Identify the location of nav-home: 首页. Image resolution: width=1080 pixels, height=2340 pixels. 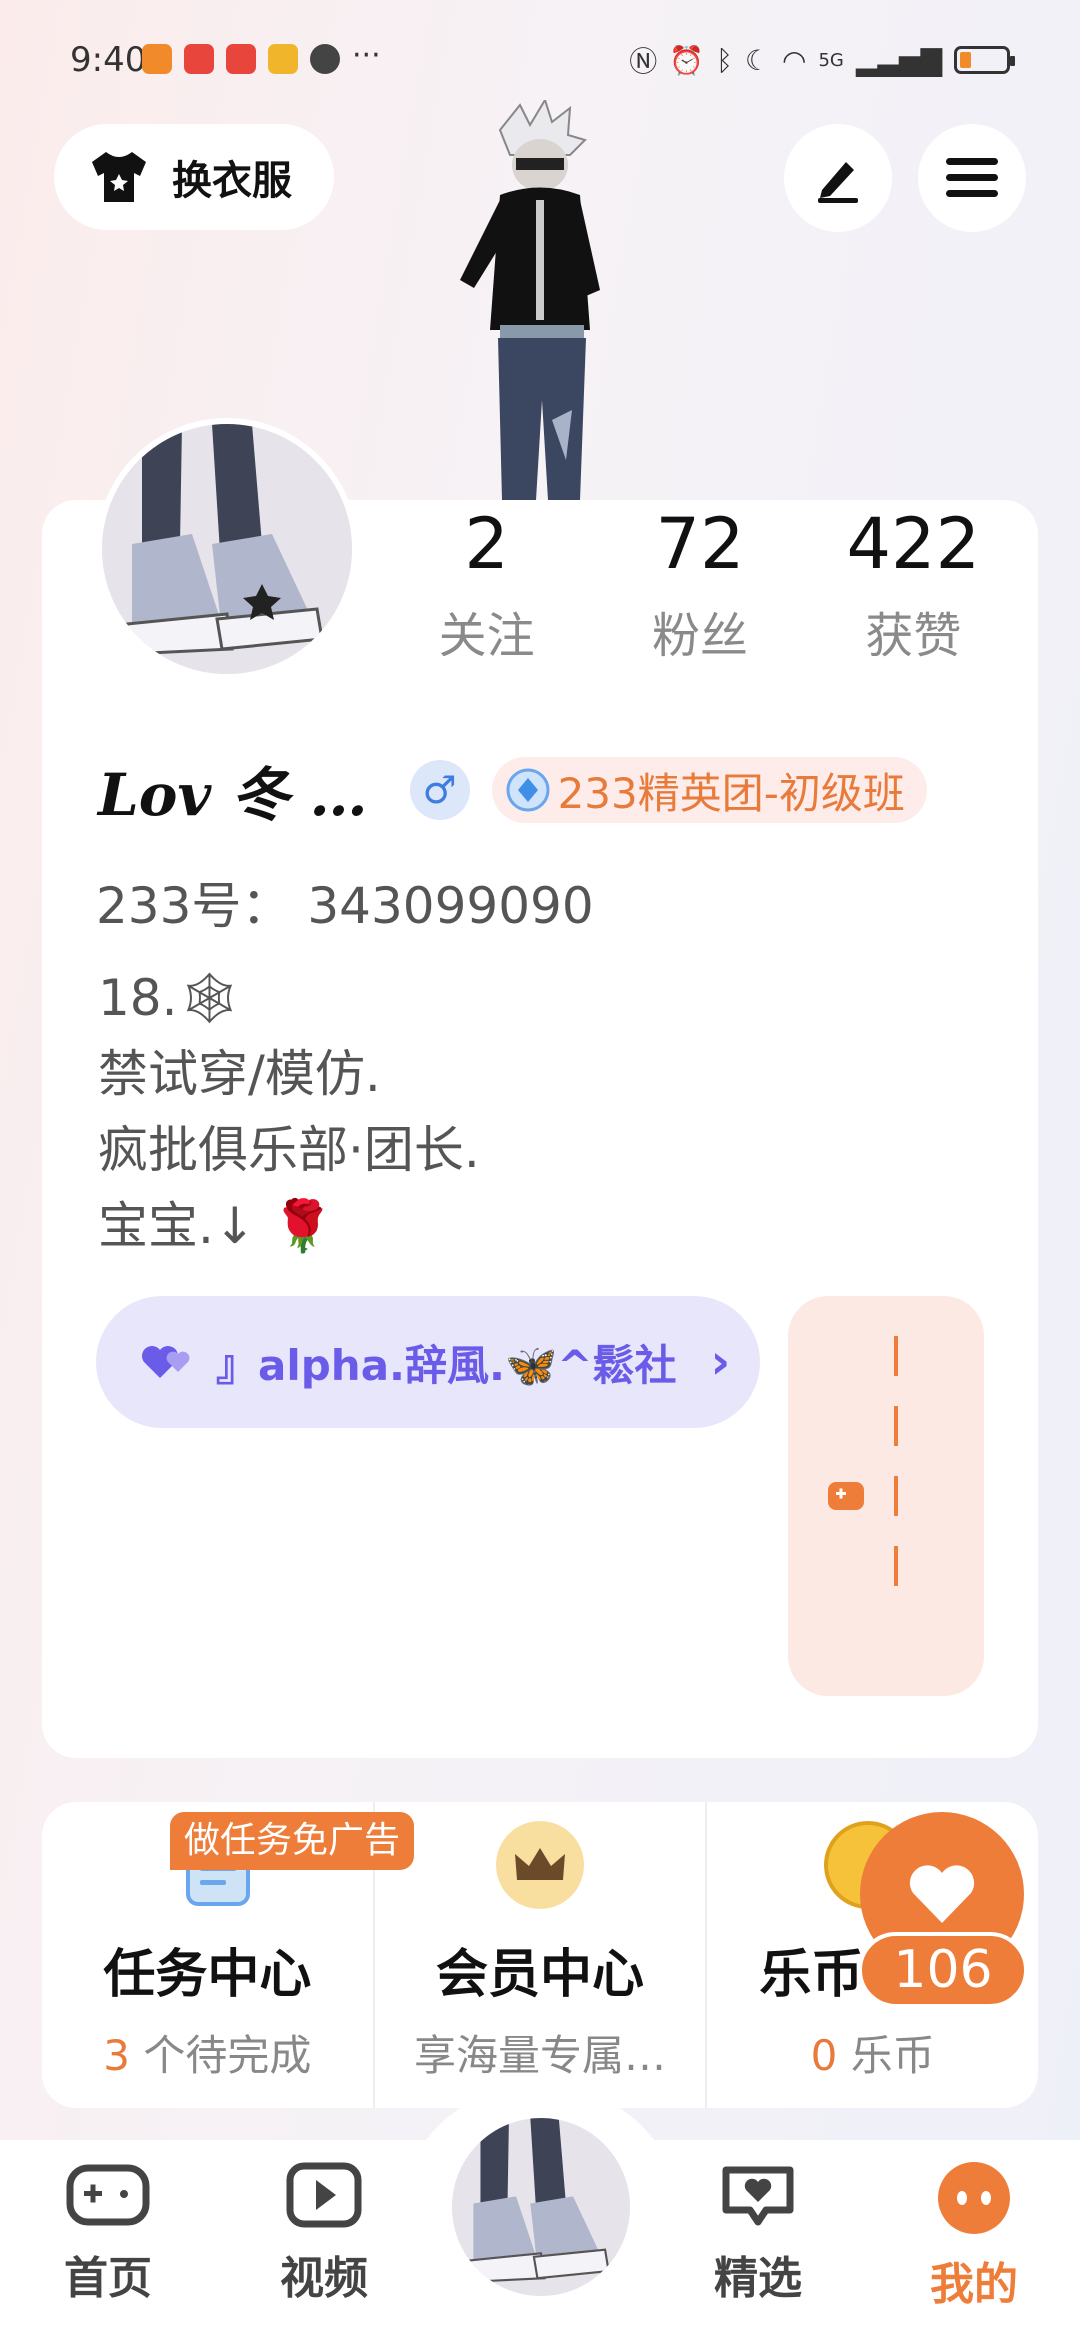
(108, 2233).